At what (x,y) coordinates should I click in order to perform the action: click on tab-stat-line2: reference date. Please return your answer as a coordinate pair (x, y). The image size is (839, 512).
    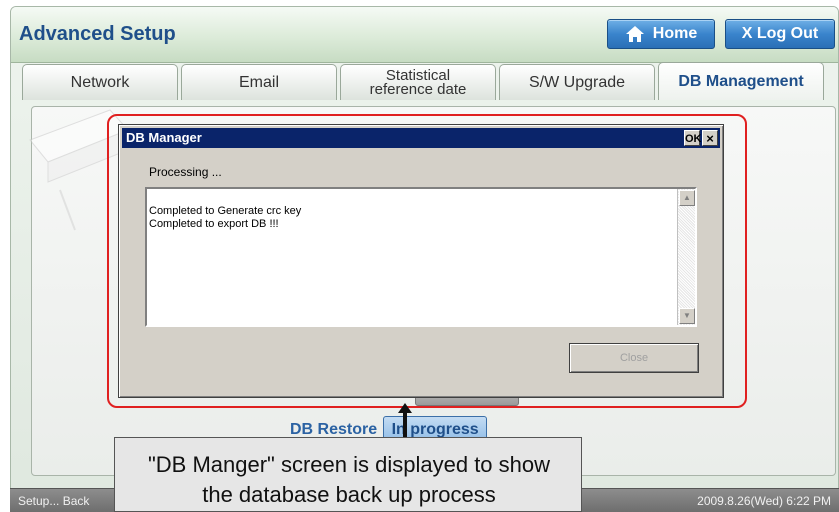
    Looking at the image, I should click on (418, 89).